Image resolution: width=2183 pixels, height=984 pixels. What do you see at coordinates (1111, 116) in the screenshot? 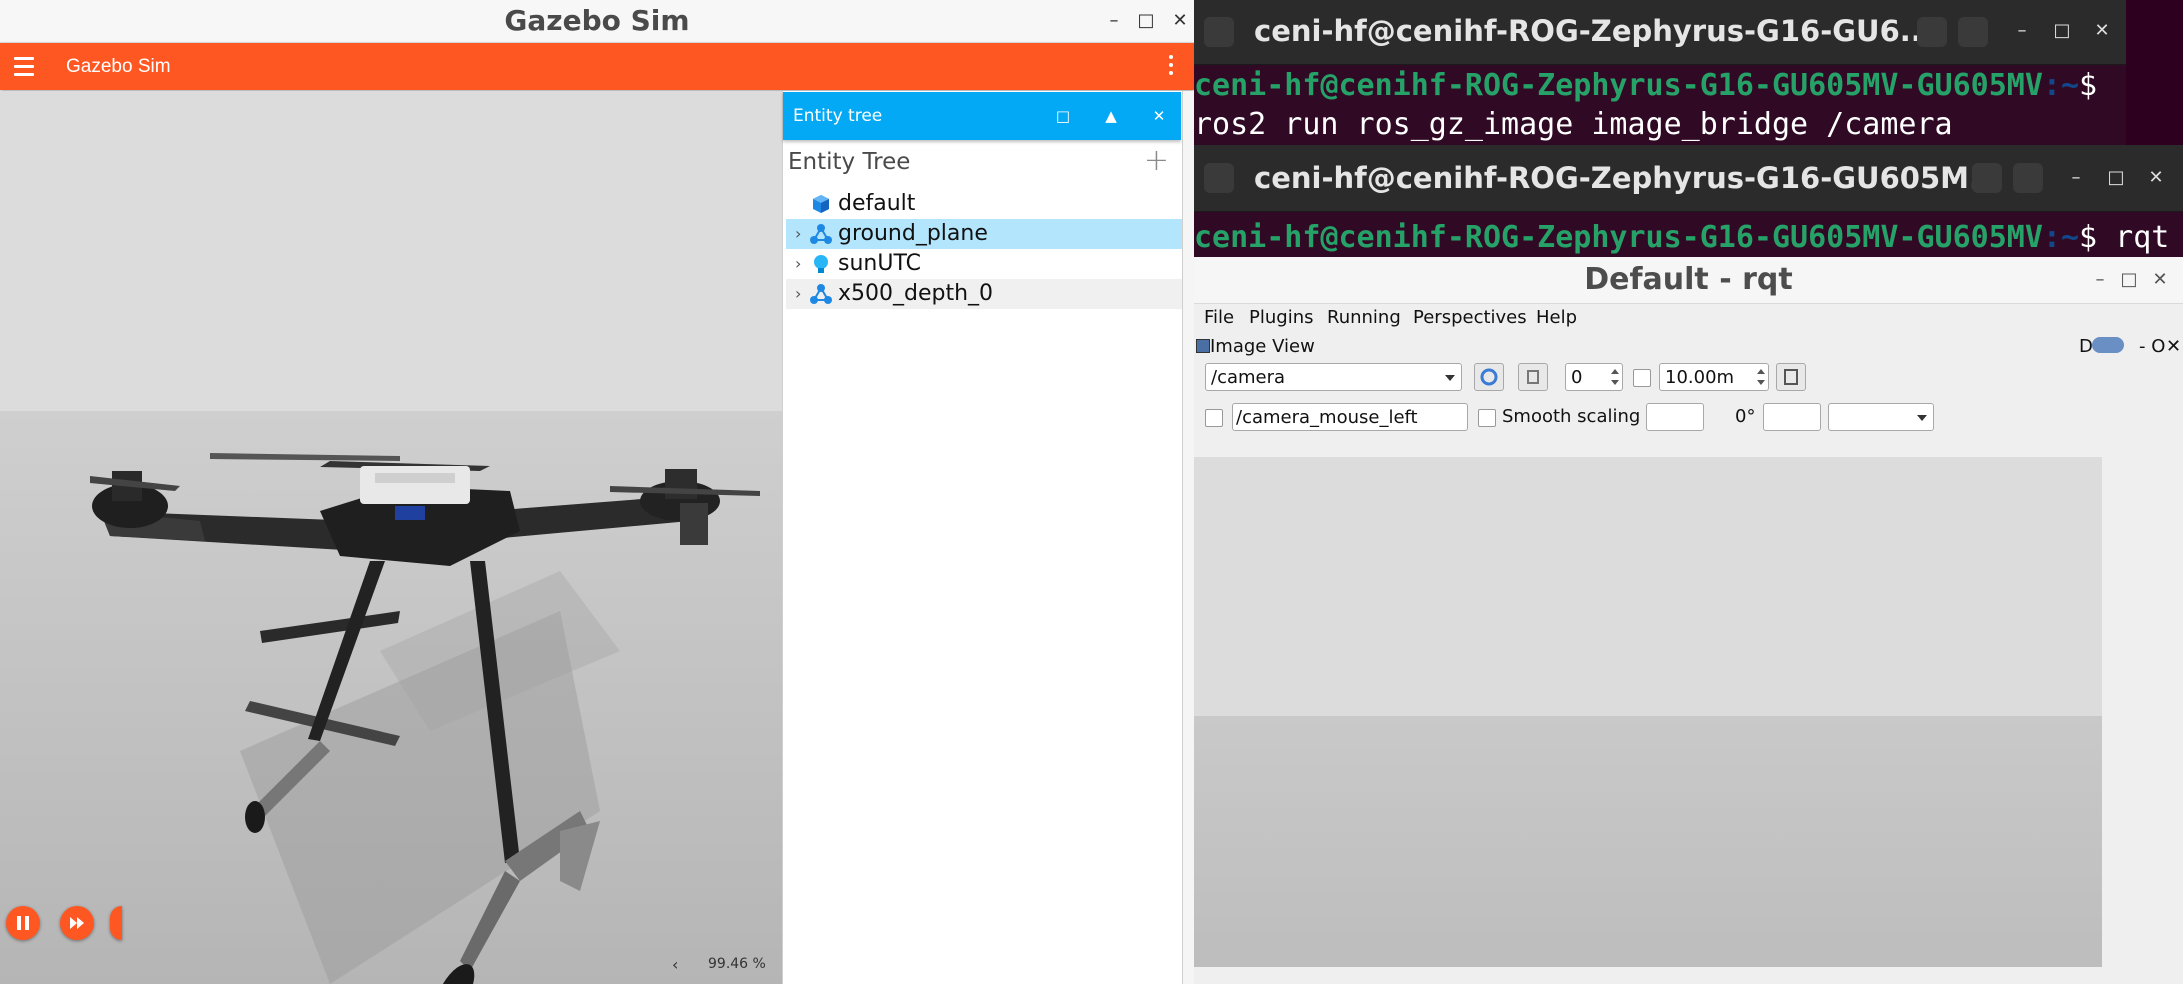
I see `collapse-panel-icon: ▲` at bounding box center [1111, 116].